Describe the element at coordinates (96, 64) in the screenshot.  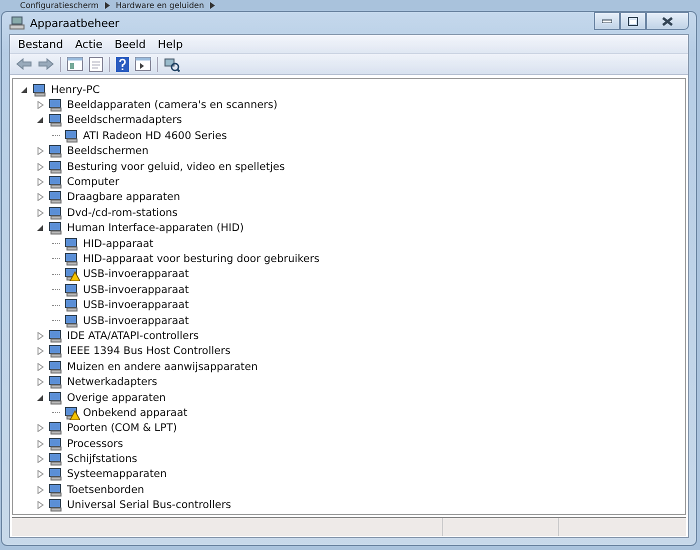
I see `properties-icon` at that location.